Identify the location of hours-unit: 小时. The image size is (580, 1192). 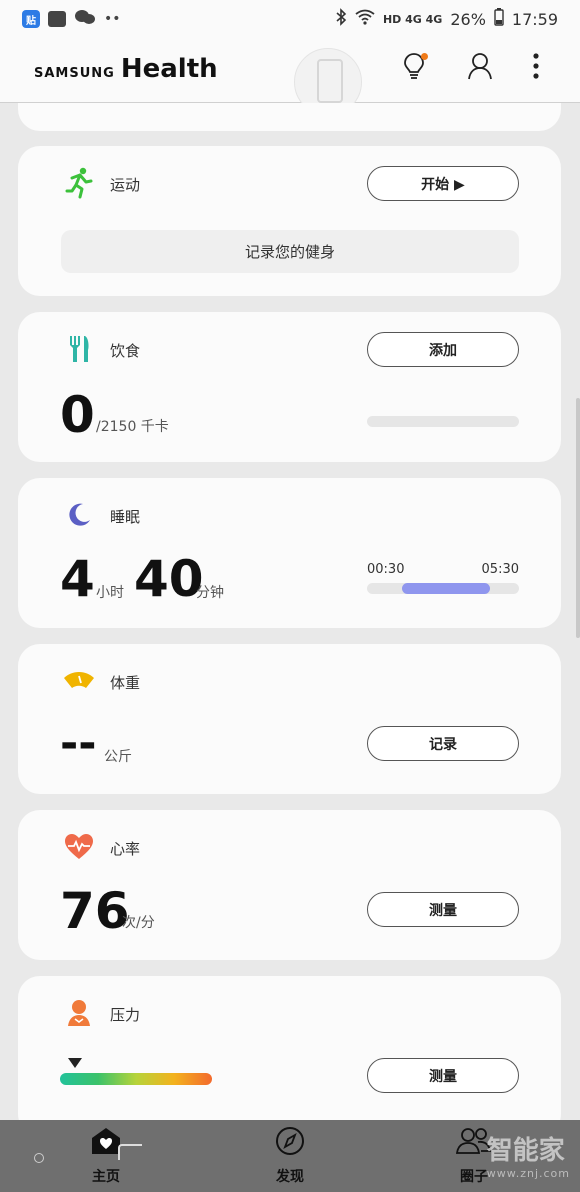
(110, 593).